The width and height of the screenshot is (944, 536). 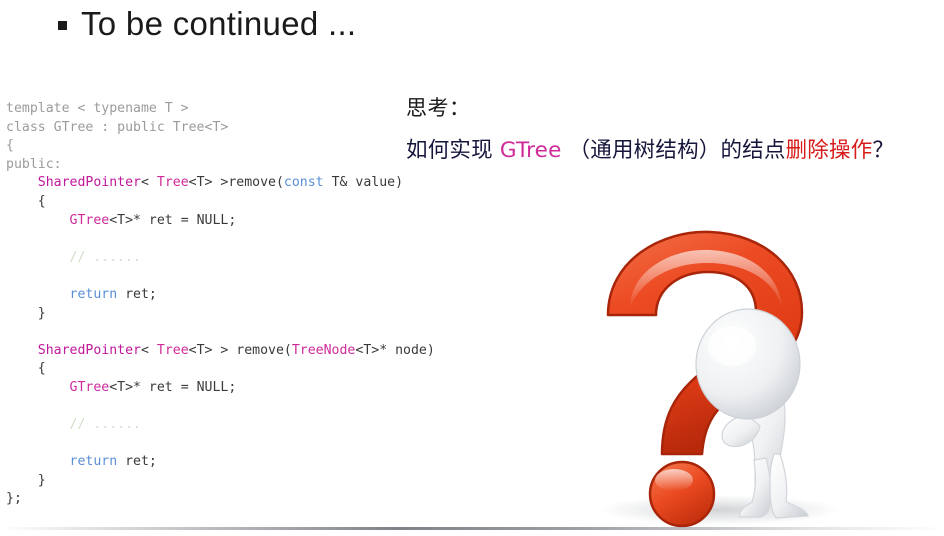 What do you see at coordinates (34, 164) in the screenshot?
I see `code-token: public:` at bounding box center [34, 164].